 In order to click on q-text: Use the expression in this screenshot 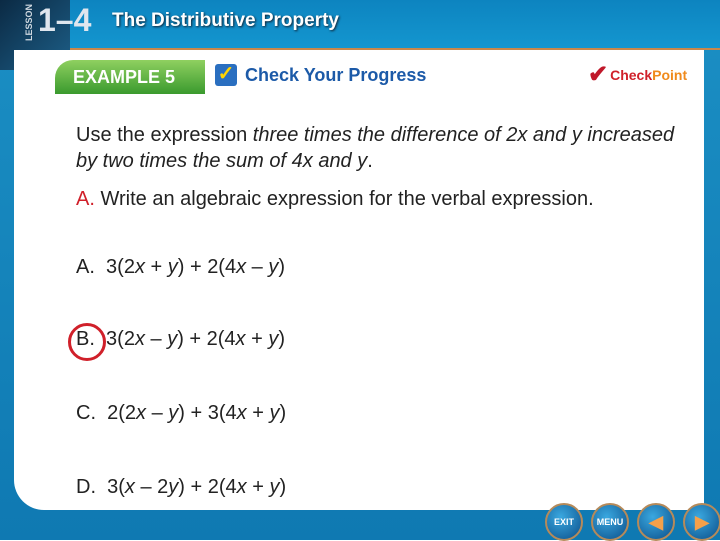, I will do `click(164, 135)`.